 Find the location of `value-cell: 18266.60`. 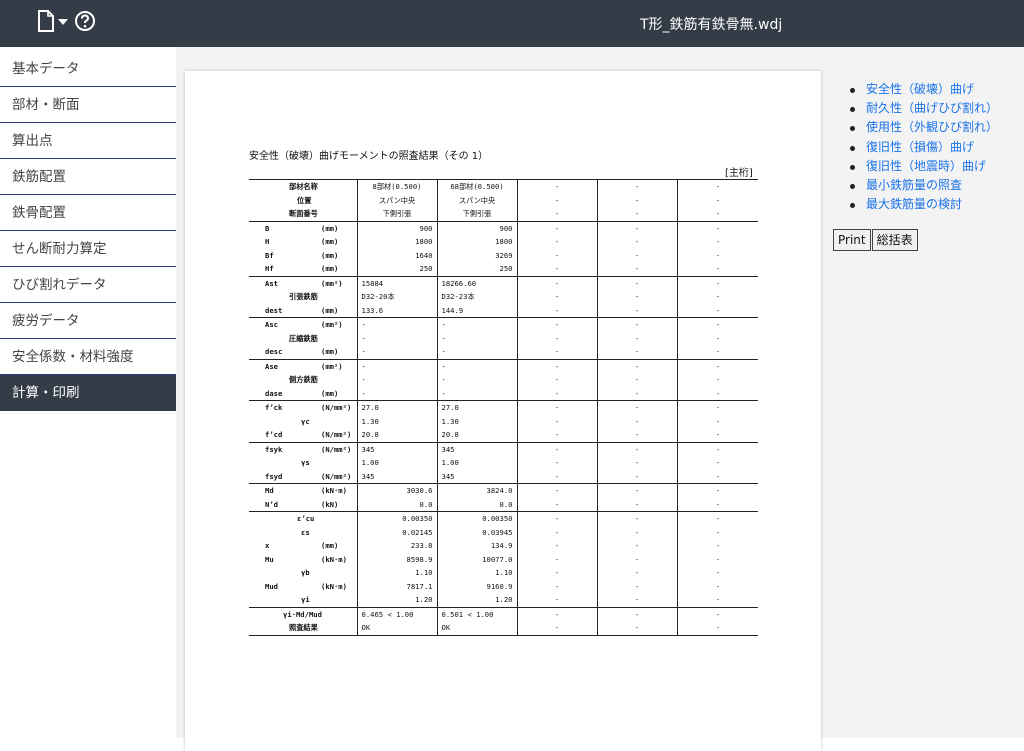

value-cell: 18266.60 is located at coordinates (476, 282).